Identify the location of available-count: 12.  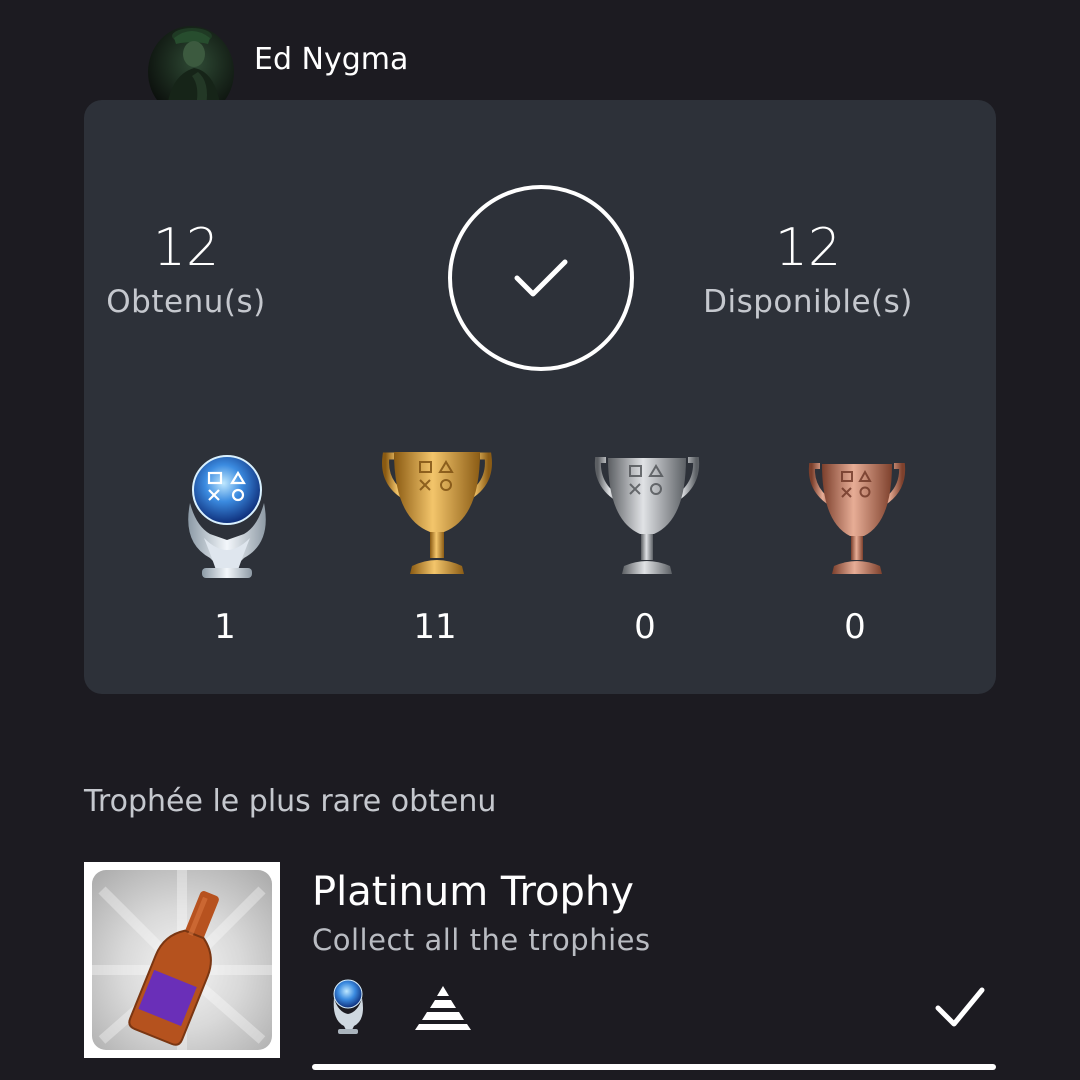
(808, 248).